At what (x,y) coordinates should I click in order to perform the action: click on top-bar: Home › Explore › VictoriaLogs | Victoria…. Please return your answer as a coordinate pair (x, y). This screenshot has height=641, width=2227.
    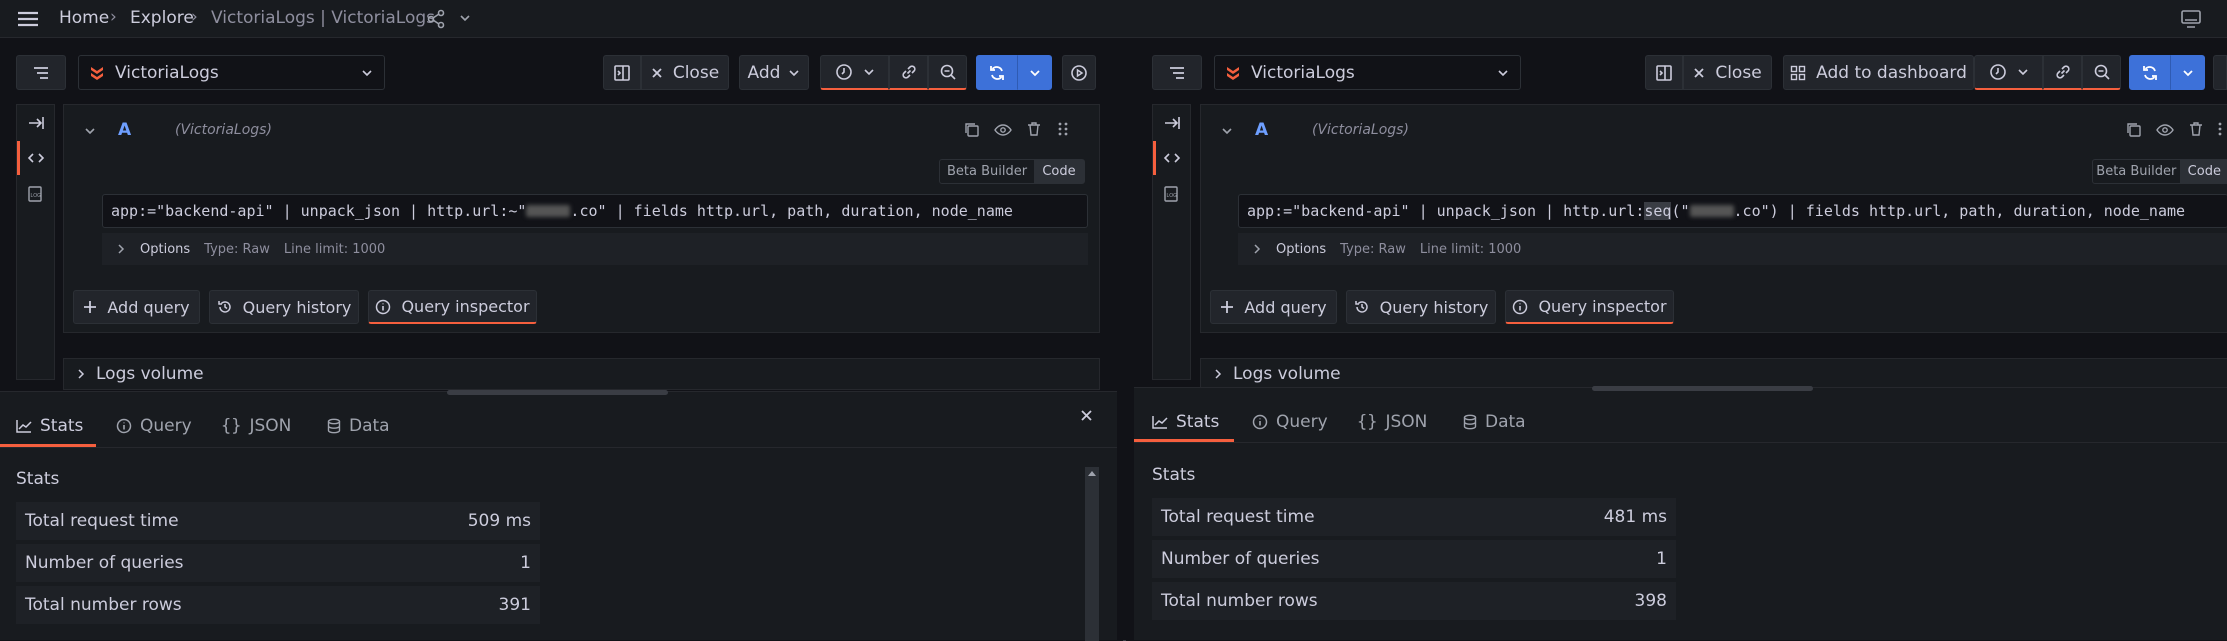
    Looking at the image, I should click on (1113, 19).